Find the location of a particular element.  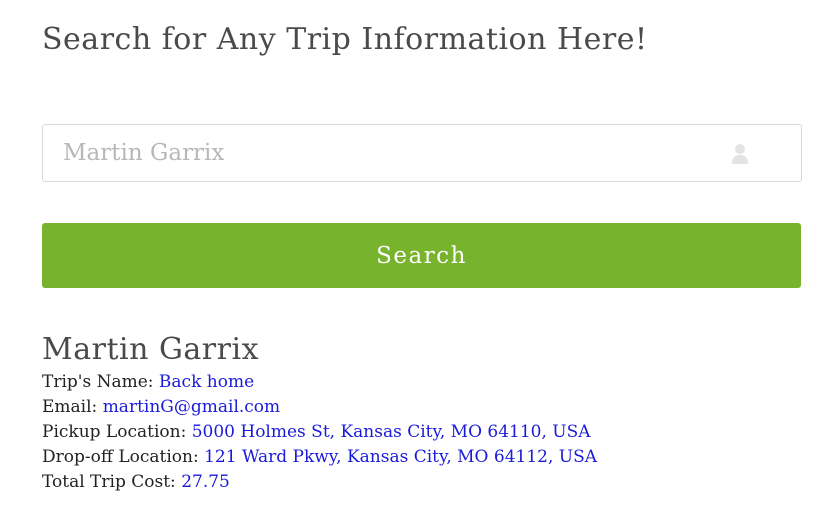

search-button: Search is located at coordinates (421, 255).